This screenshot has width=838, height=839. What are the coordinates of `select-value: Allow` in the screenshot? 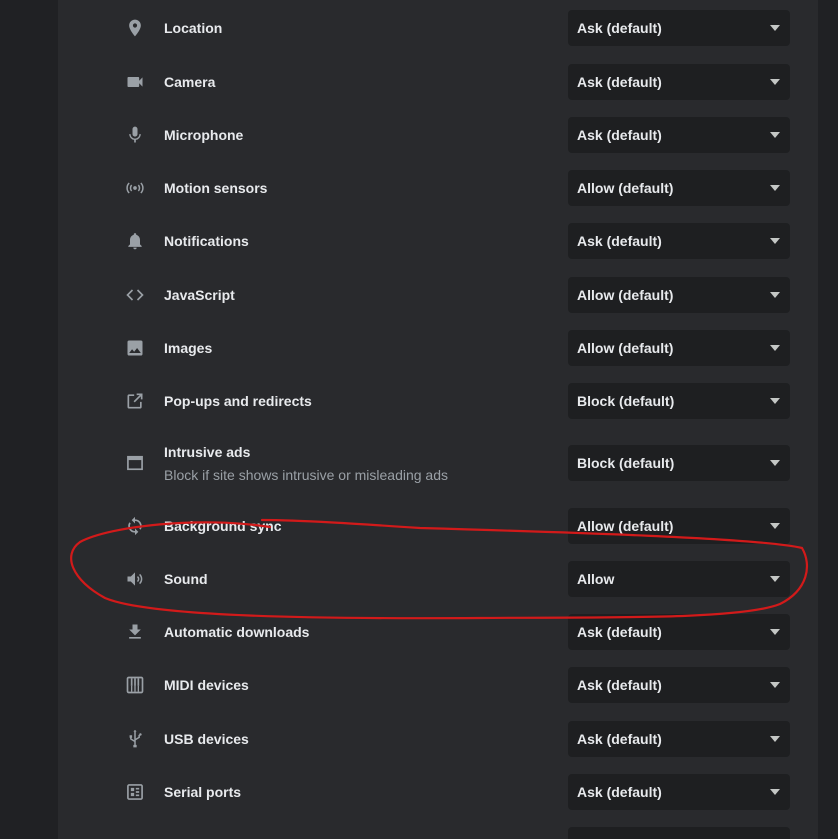 It's located at (596, 579).